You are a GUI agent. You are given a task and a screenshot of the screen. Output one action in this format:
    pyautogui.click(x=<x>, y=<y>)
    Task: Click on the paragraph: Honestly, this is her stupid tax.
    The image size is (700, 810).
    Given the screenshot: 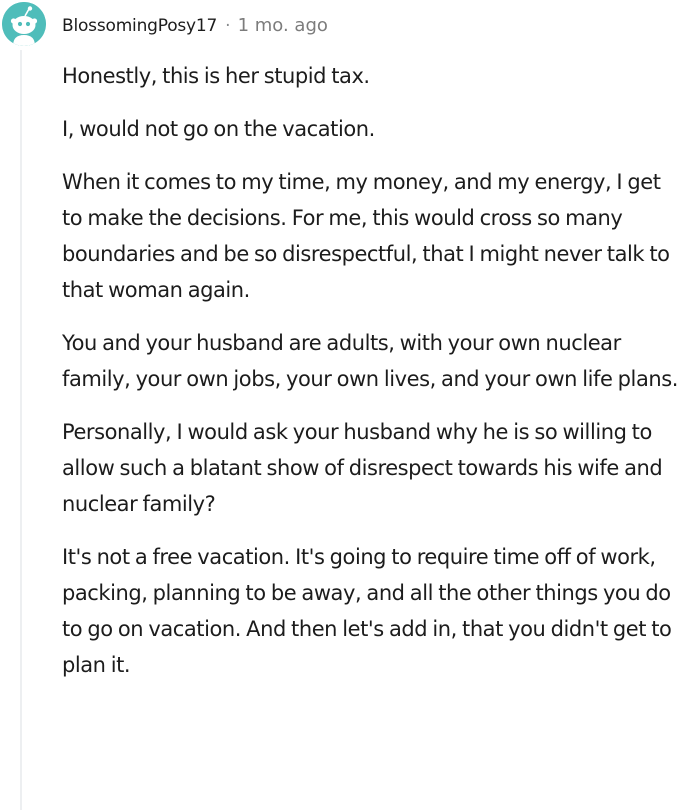 What is the action you would take?
    pyautogui.click(x=216, y=76)
    